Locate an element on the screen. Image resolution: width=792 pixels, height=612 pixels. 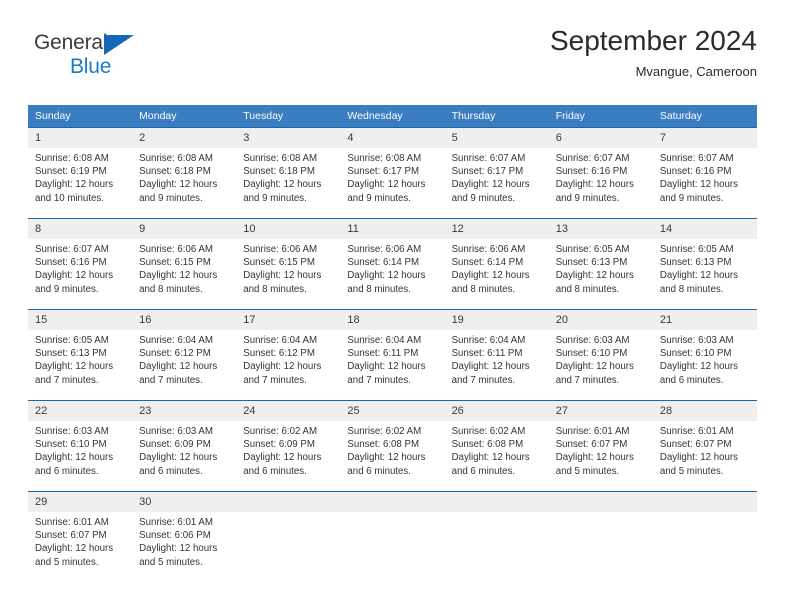
date-number: 6 is located at coordinates (601, 138).